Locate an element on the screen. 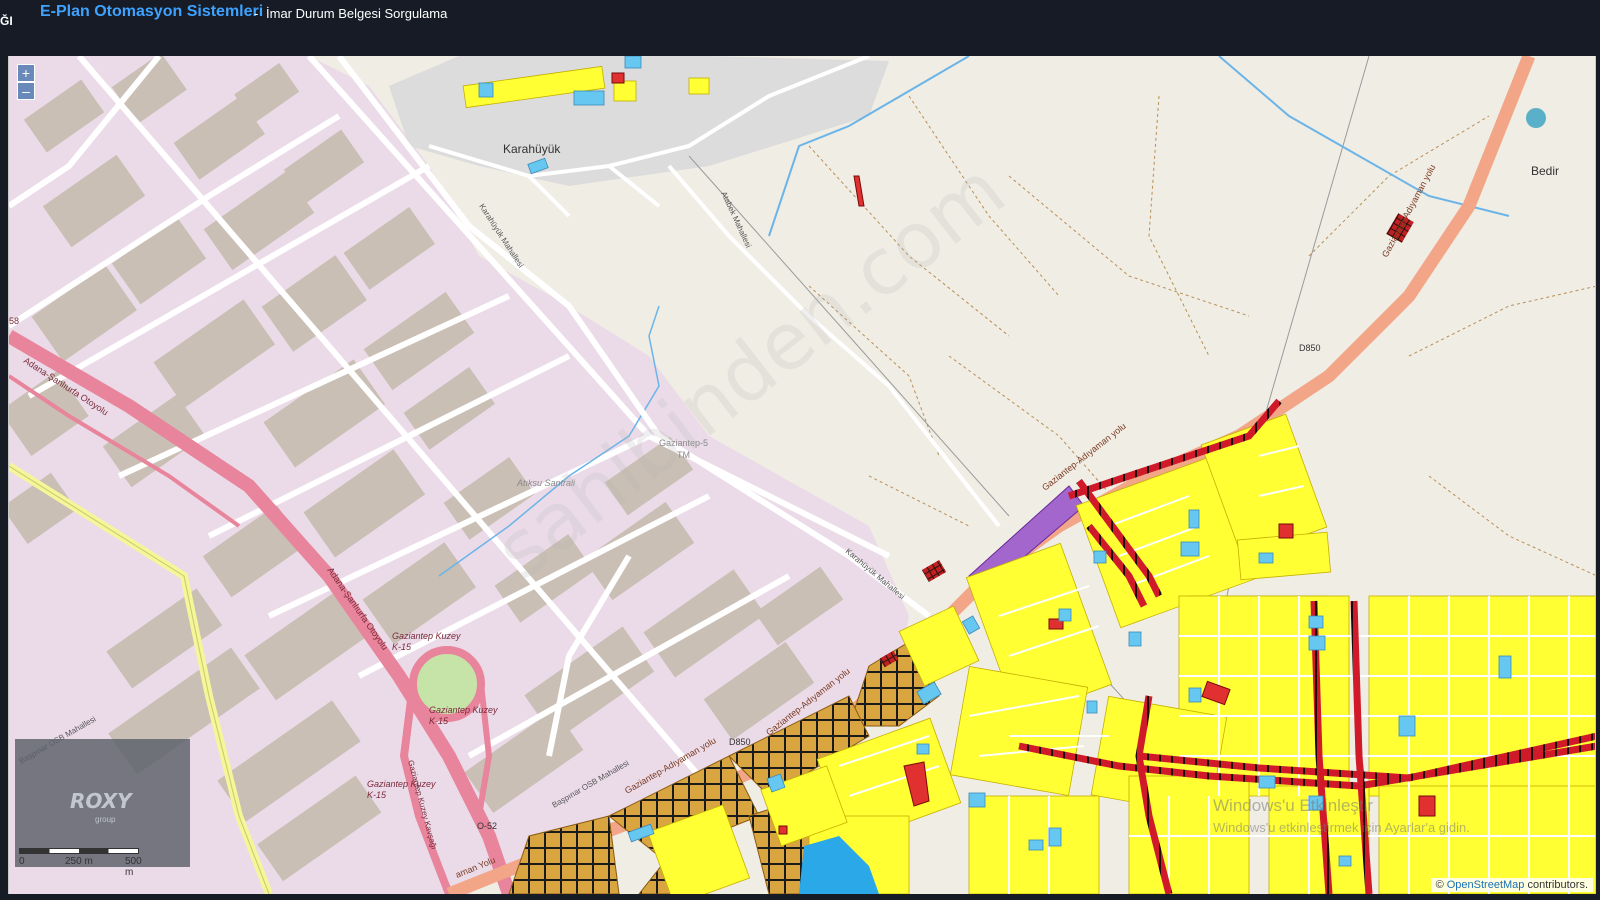 The height and width of the screenshot is (900, 1600). label-o52: O-52 is located at coordinates (487, 826).